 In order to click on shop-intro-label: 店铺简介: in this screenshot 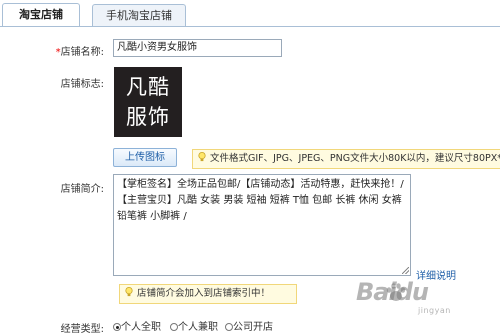, I will do `click(82, 189)`.